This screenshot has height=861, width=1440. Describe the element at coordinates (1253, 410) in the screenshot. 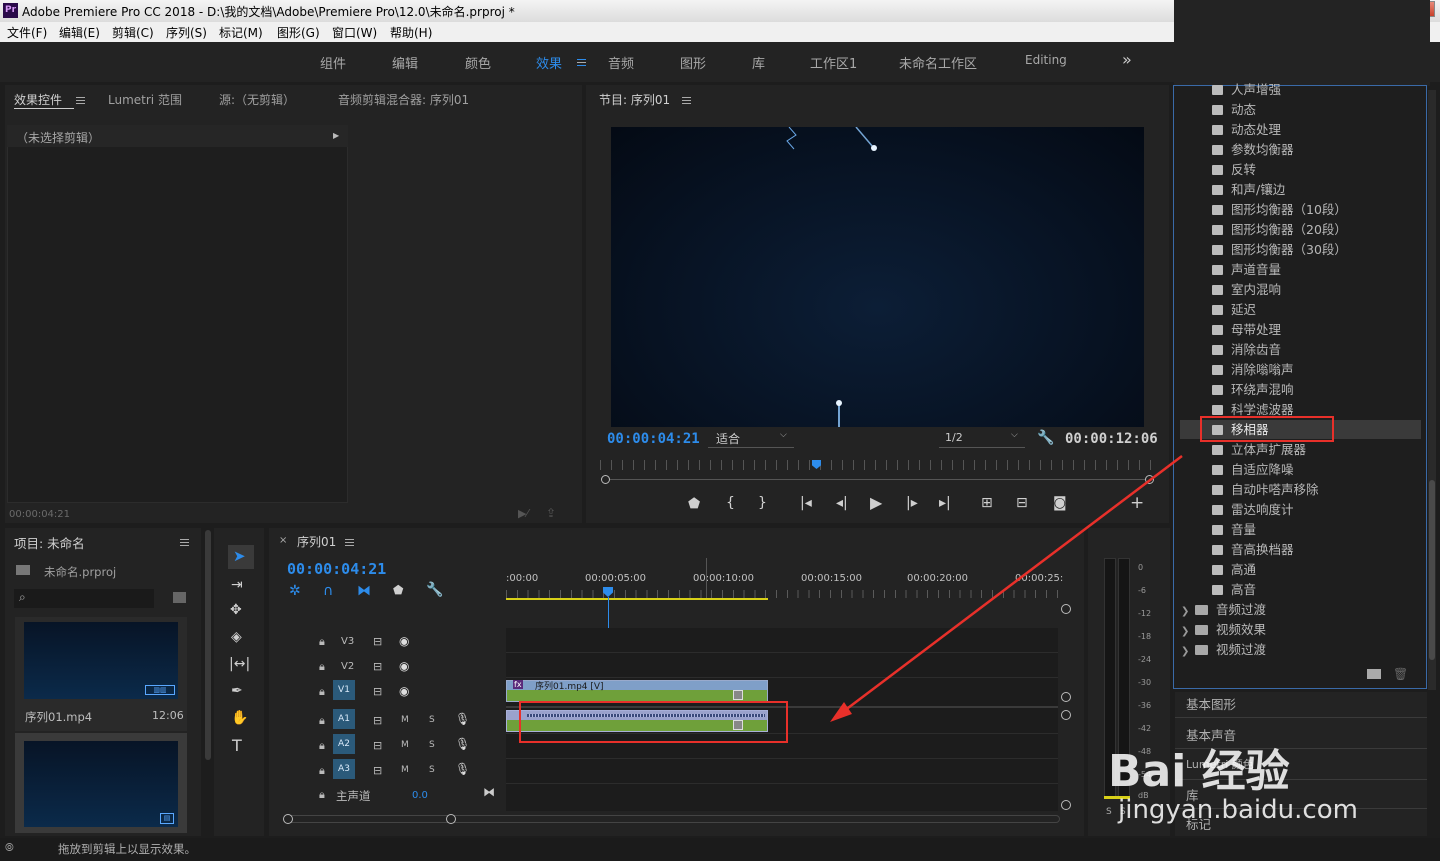

I see `effect-item: 科学滤波器` at that location.